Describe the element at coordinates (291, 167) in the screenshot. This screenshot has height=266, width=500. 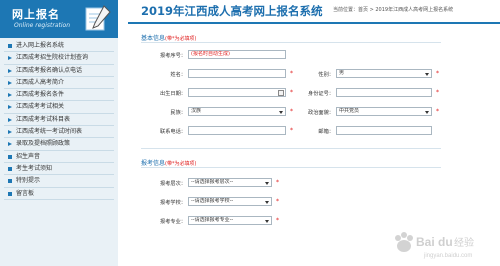
I see `apply-section-divider` at that location.